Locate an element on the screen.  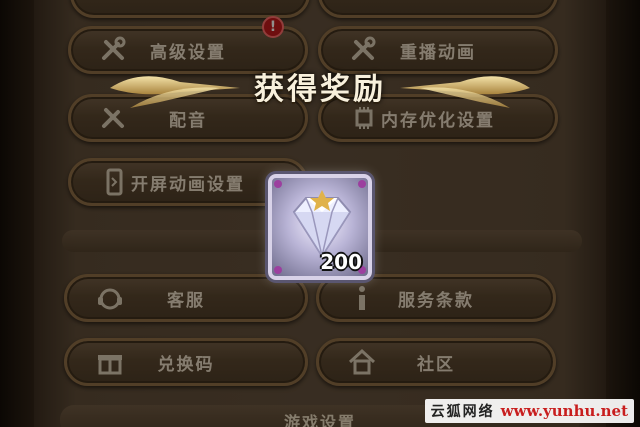
reward-popup-title: 获得奖励 is located at coordinates (320, 89).